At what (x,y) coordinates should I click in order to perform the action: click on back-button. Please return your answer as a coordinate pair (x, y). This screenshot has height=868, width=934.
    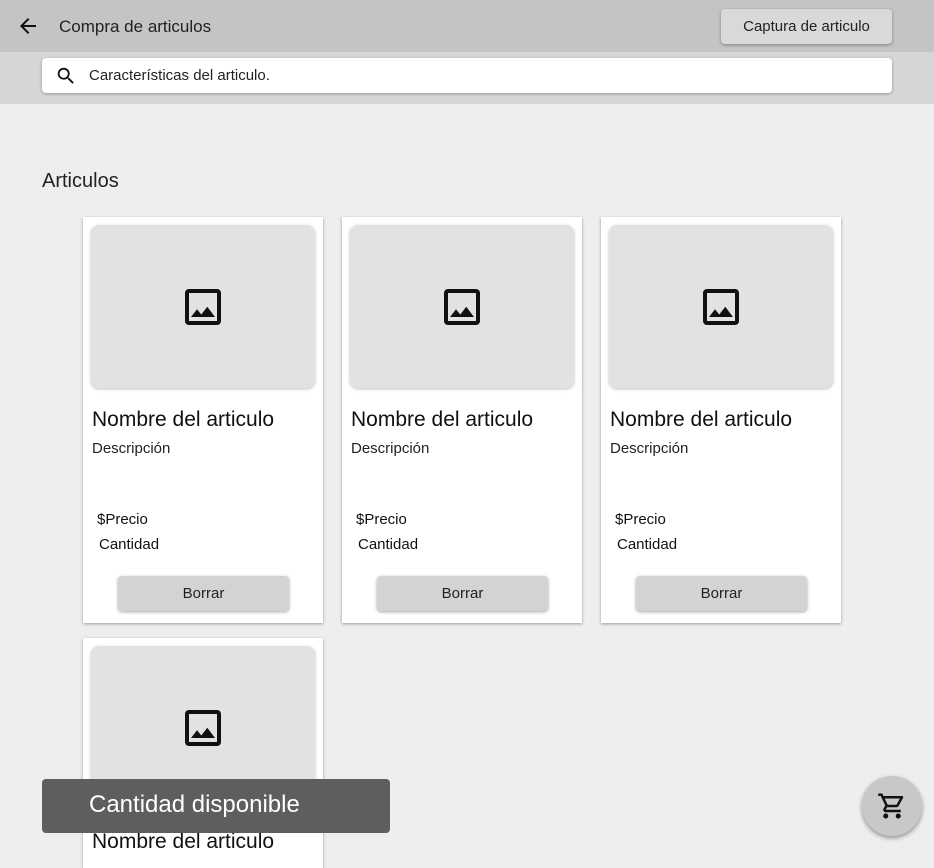
    Looking at the image, I should click on (28, 26).